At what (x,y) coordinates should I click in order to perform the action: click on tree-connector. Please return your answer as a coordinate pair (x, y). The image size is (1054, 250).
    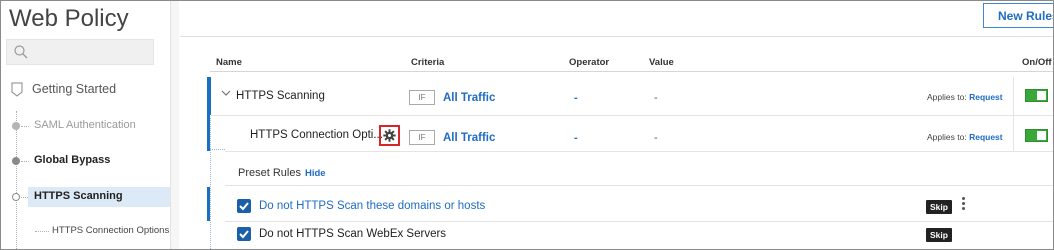
    Looking at the image, I should click on (210, 183).